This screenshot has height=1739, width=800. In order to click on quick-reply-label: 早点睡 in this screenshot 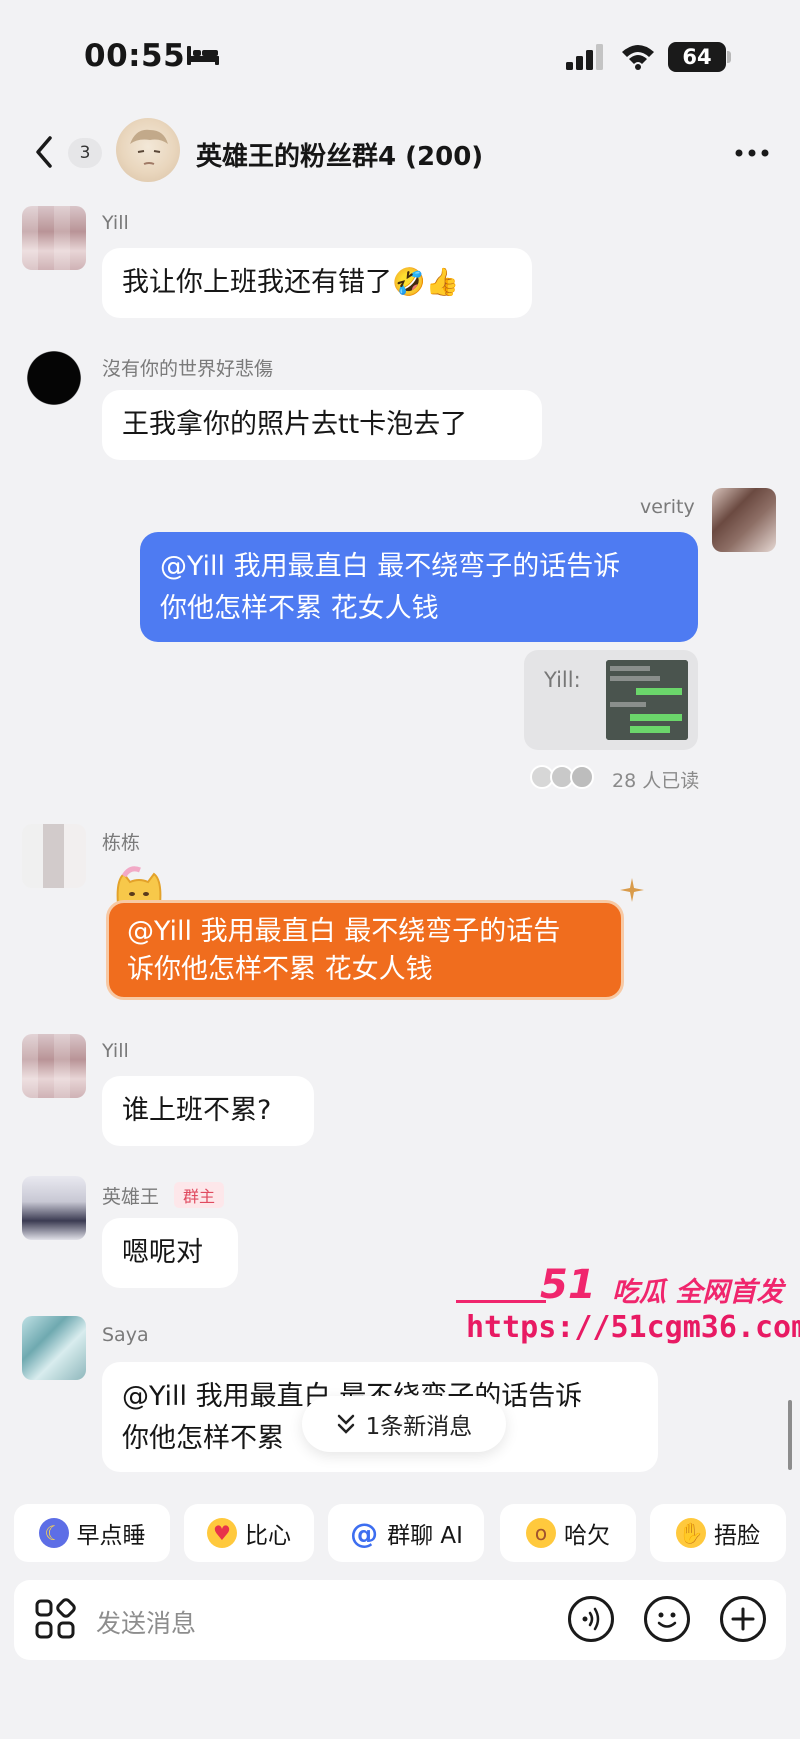, I will do `click(111, 1536)`.